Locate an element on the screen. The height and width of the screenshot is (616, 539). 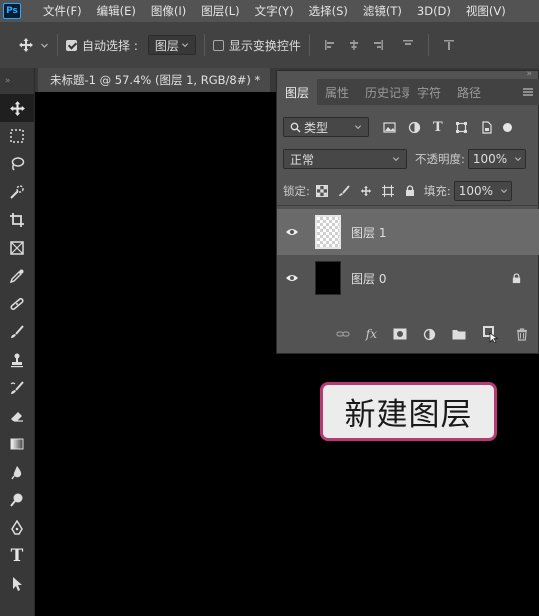
lock-position-icon is located at coordinates (366, 191).